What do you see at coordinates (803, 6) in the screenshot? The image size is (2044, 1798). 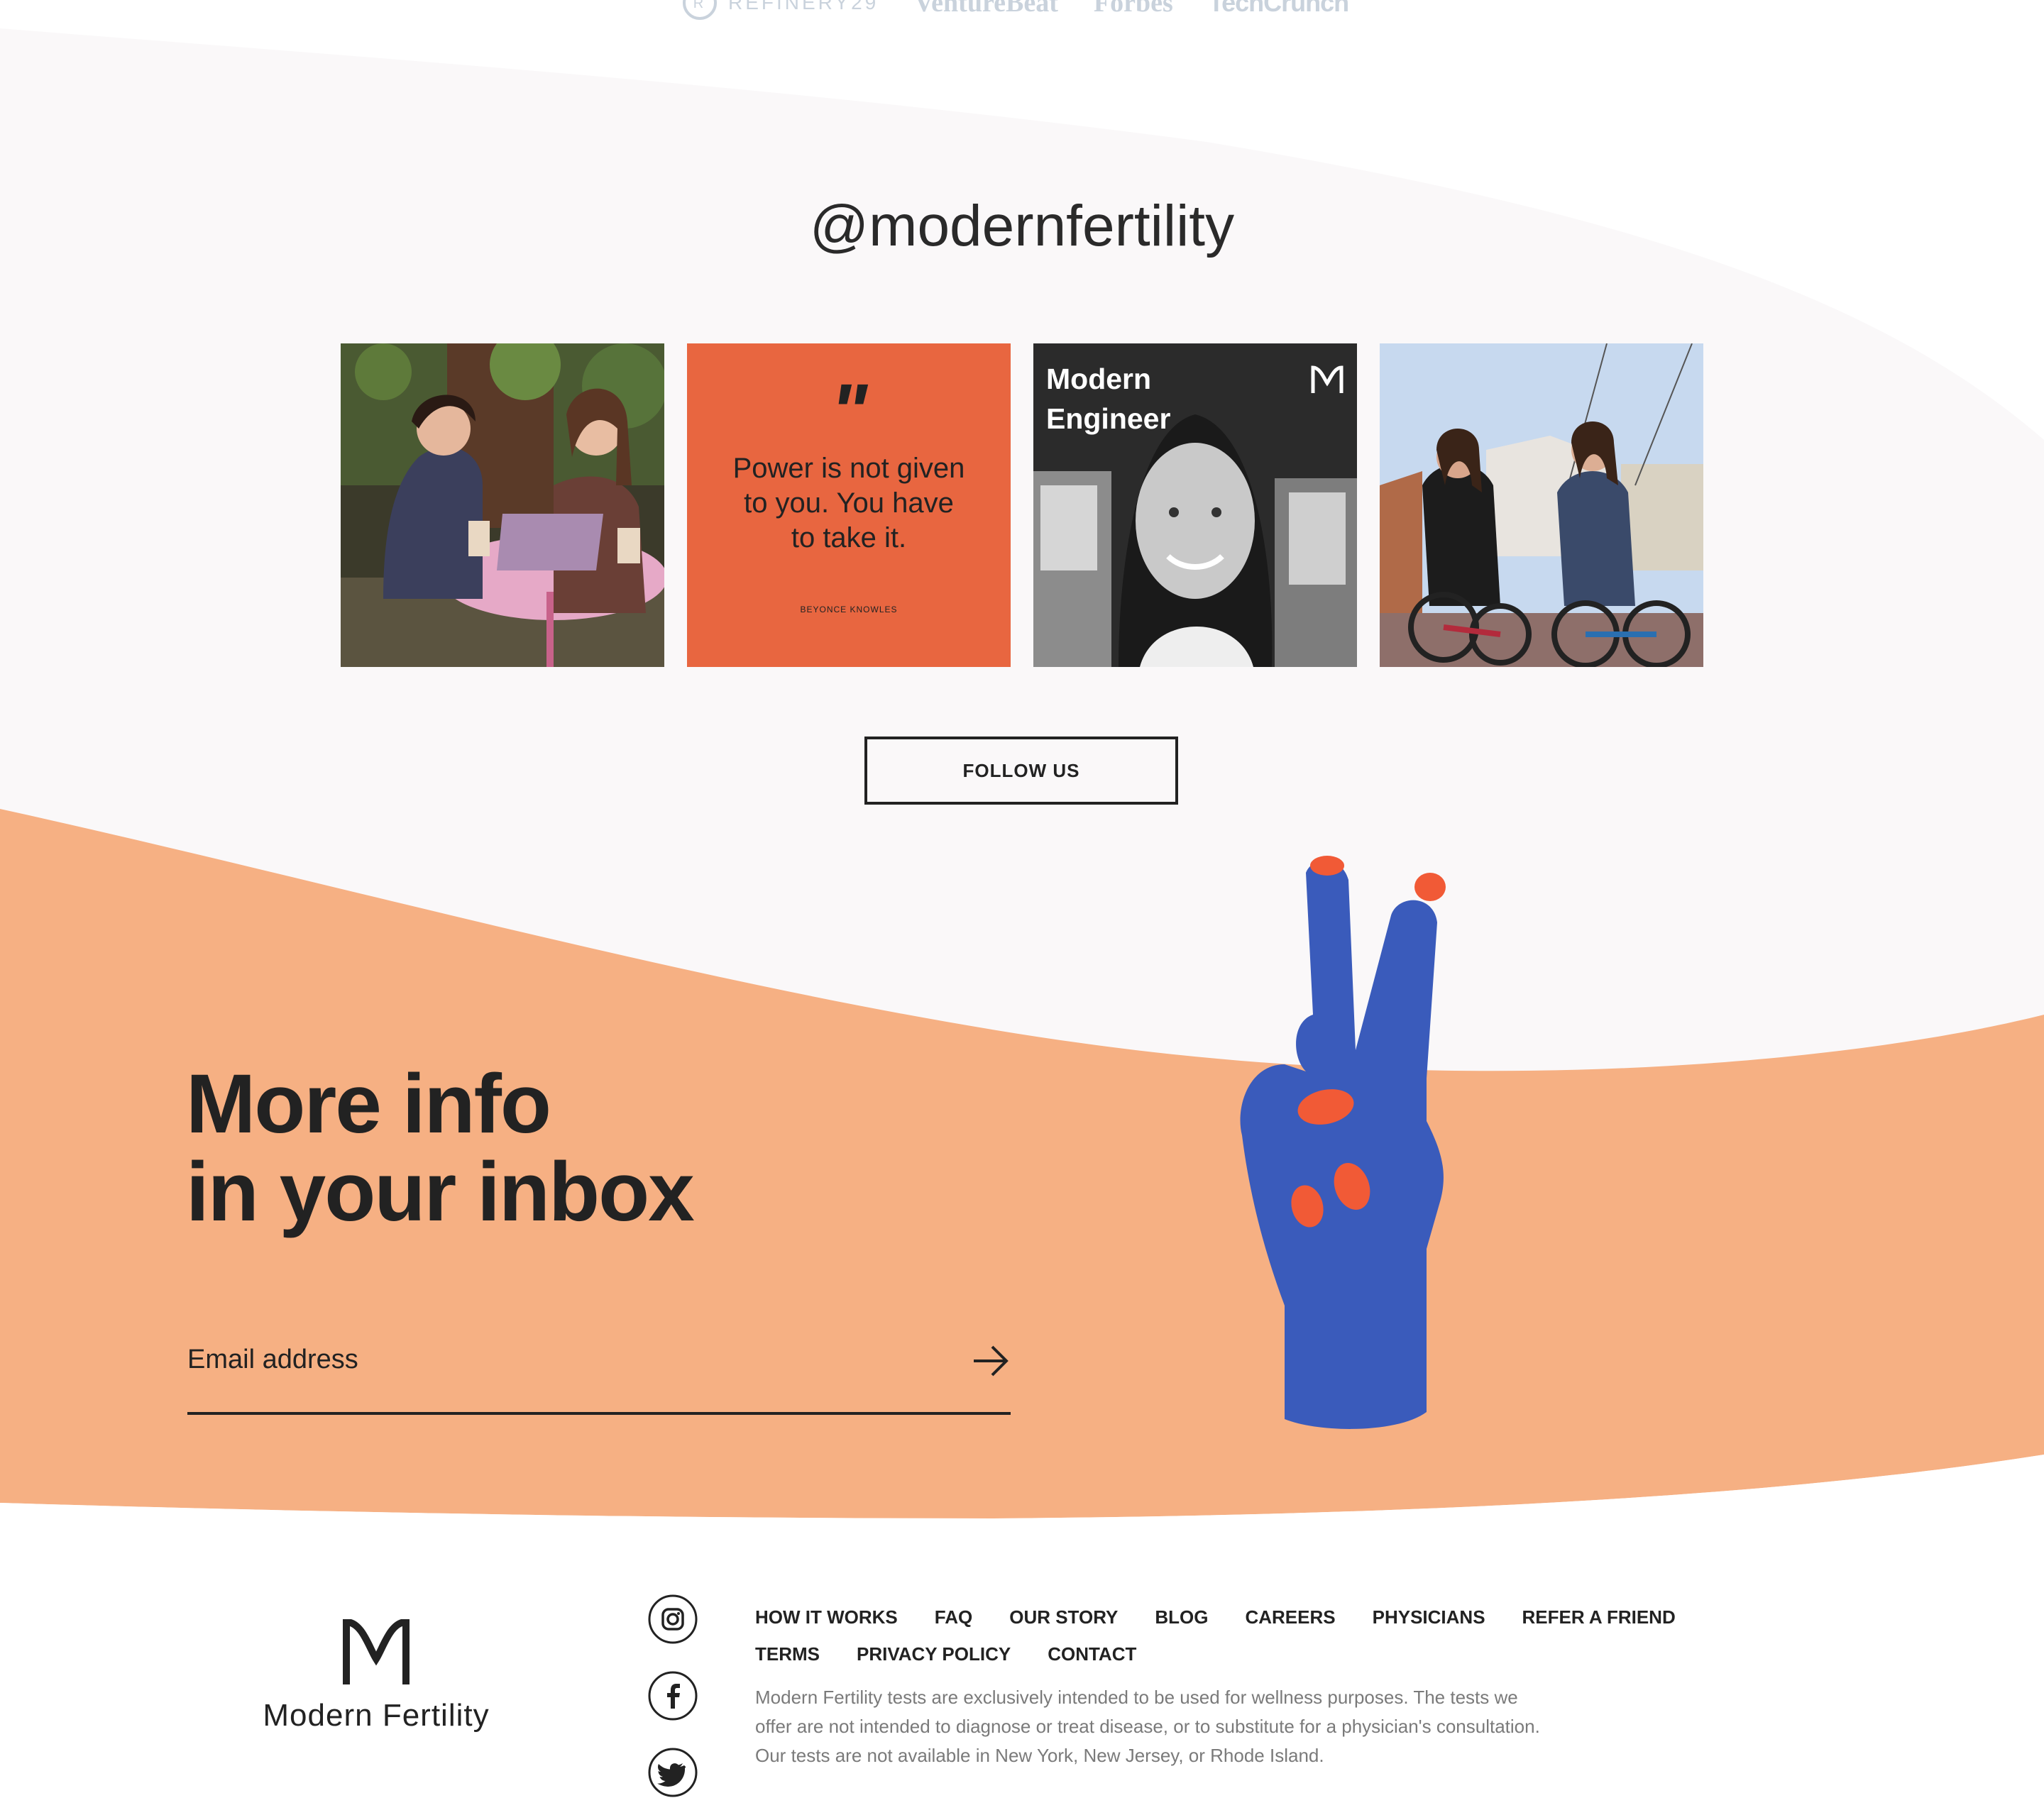 I see `refinery29-label: REFINERY29` at bounding box center [803, 6].